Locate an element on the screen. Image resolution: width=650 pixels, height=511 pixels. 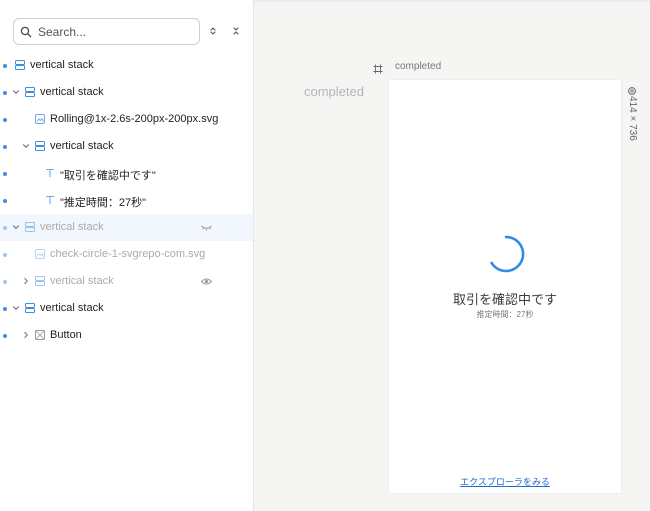
frame-icon is located at coordinates (378, 69).